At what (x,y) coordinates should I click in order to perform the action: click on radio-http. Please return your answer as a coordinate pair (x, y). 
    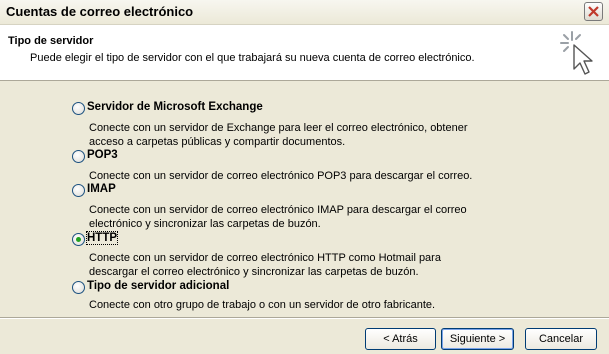
    Looking at the image, I should click on (78, 239).